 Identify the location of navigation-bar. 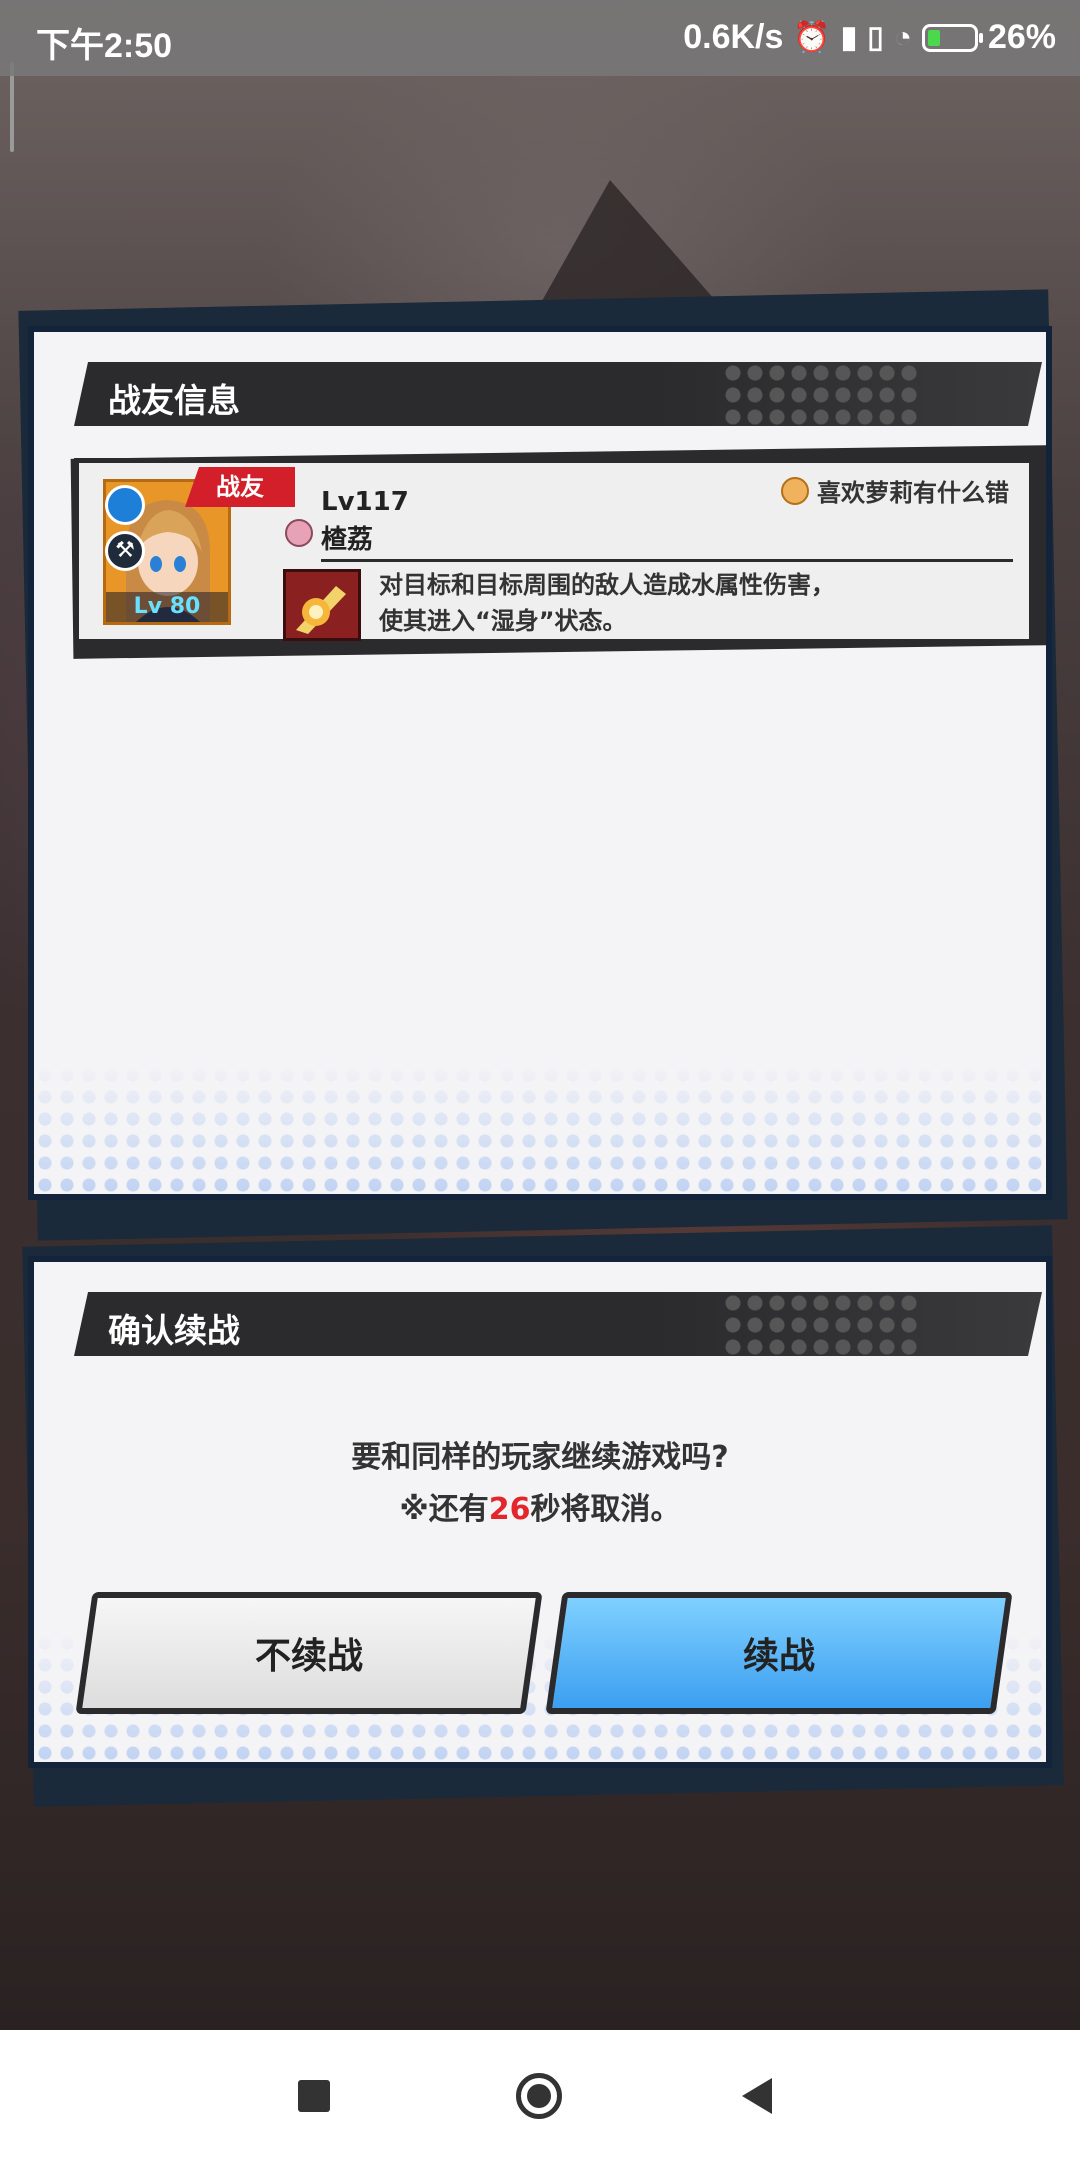
(540, 2095).